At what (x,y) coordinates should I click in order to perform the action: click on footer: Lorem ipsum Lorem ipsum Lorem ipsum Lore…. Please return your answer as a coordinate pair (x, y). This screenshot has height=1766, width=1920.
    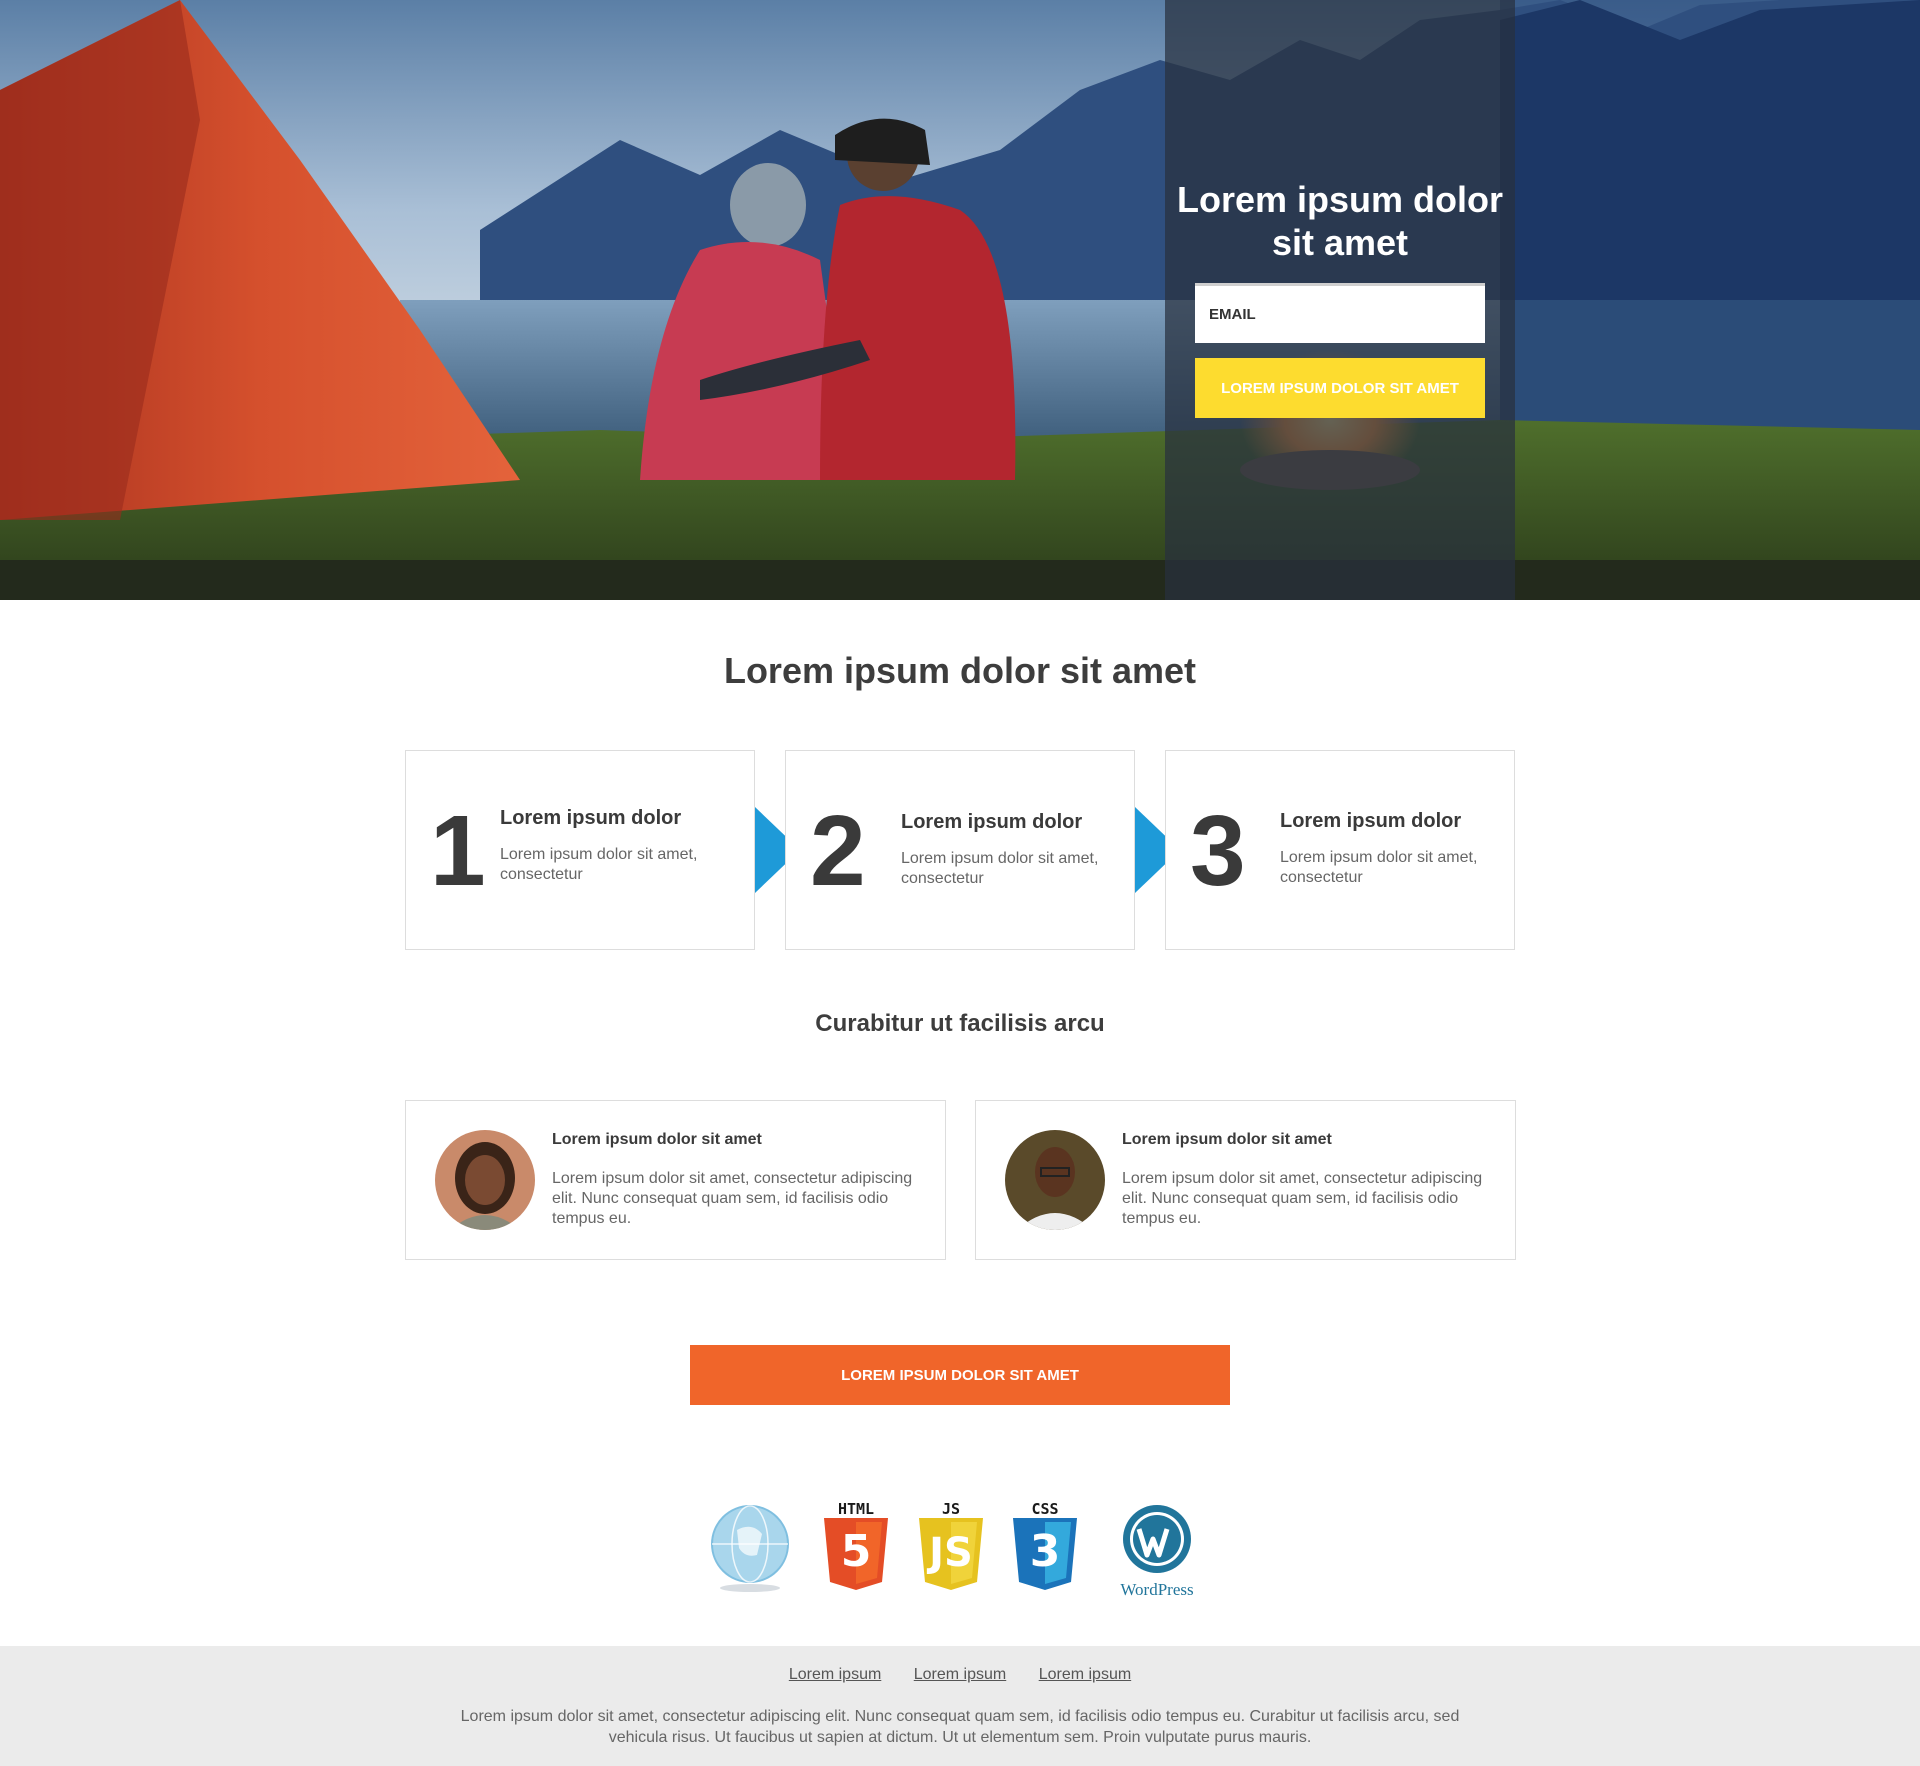
    Looking at the image, I should click on (960, 1706).